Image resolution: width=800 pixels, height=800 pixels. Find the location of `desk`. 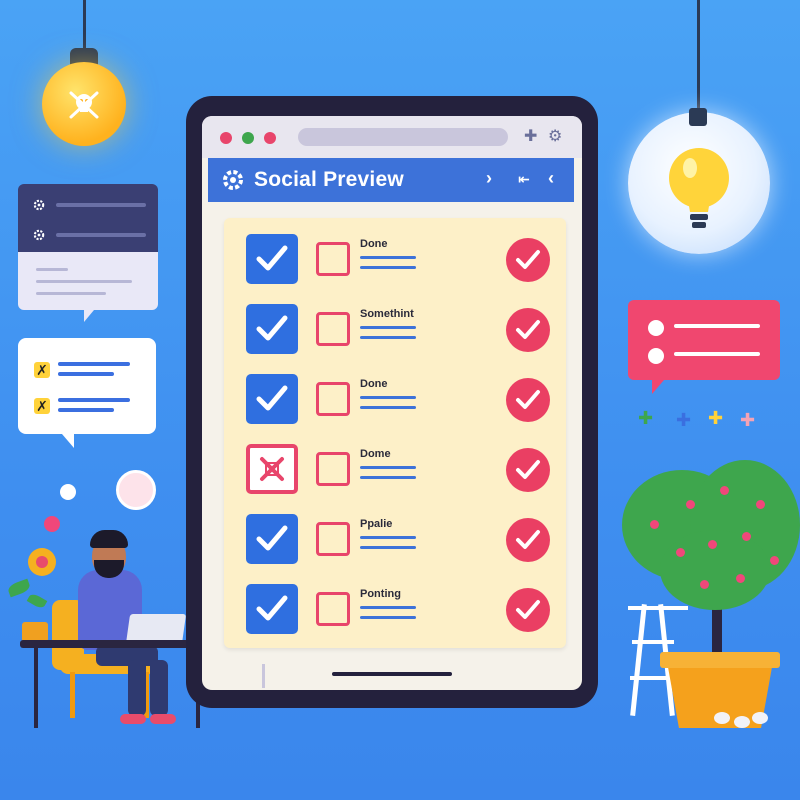

desk is located at coordinates (116, 644).